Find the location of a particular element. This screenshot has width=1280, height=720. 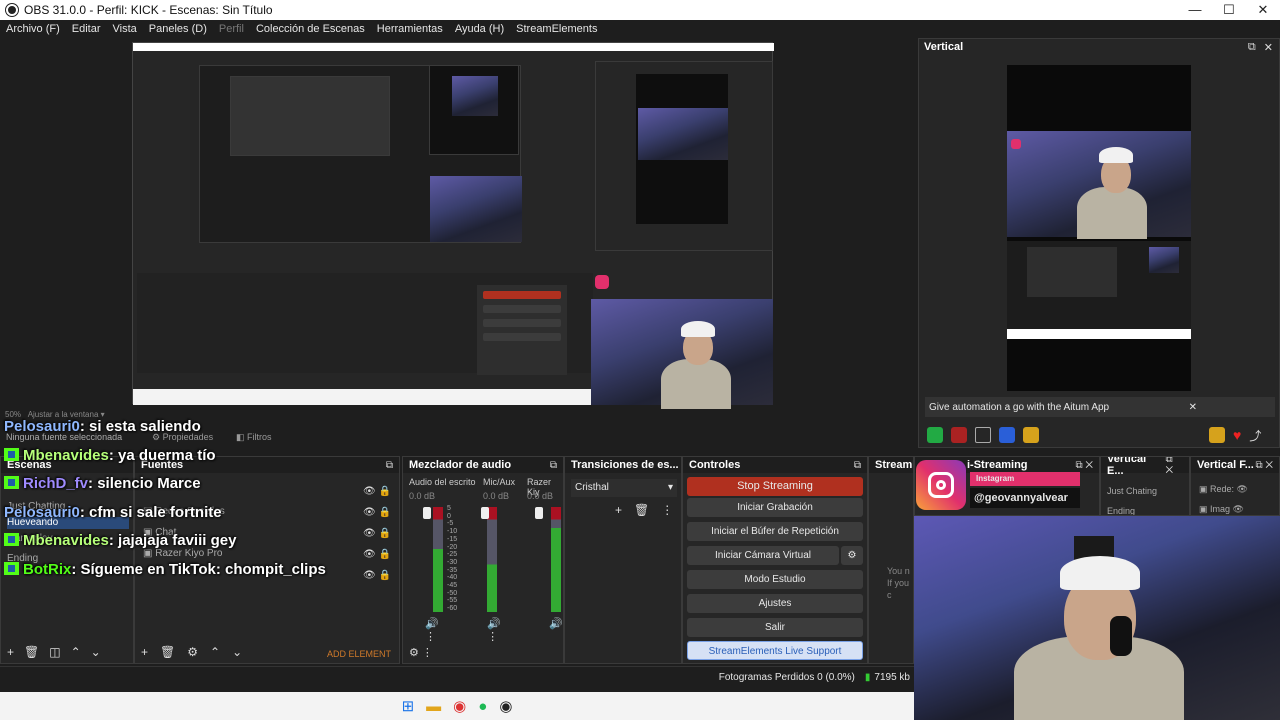

record-icon is located at coordinates (959, 435).